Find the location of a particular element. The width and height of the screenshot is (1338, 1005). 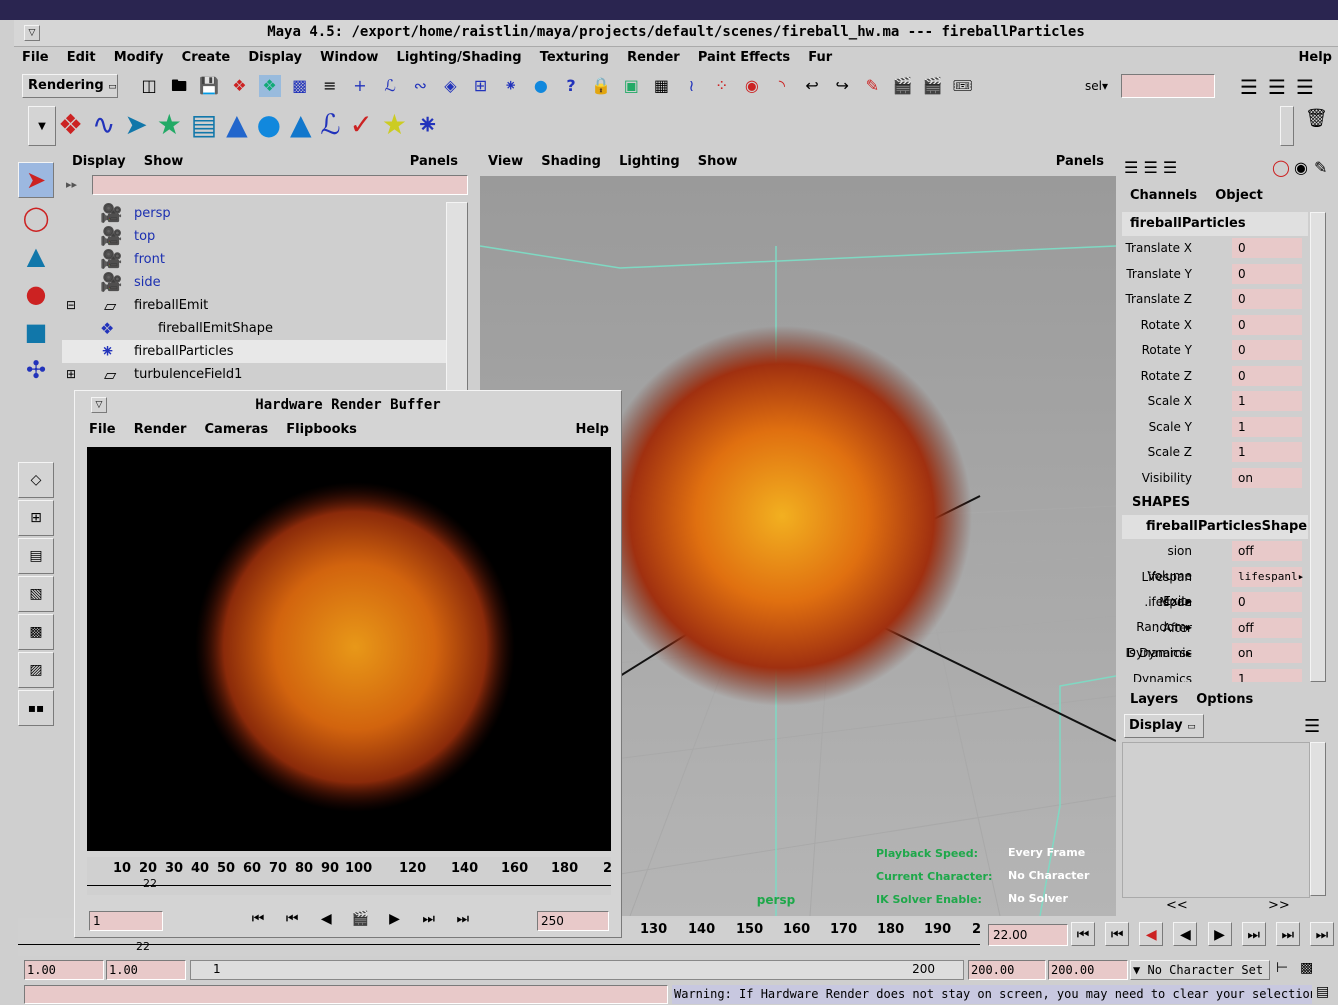

open-scene-icon: 🖿 is located at coordinates (179, 86).